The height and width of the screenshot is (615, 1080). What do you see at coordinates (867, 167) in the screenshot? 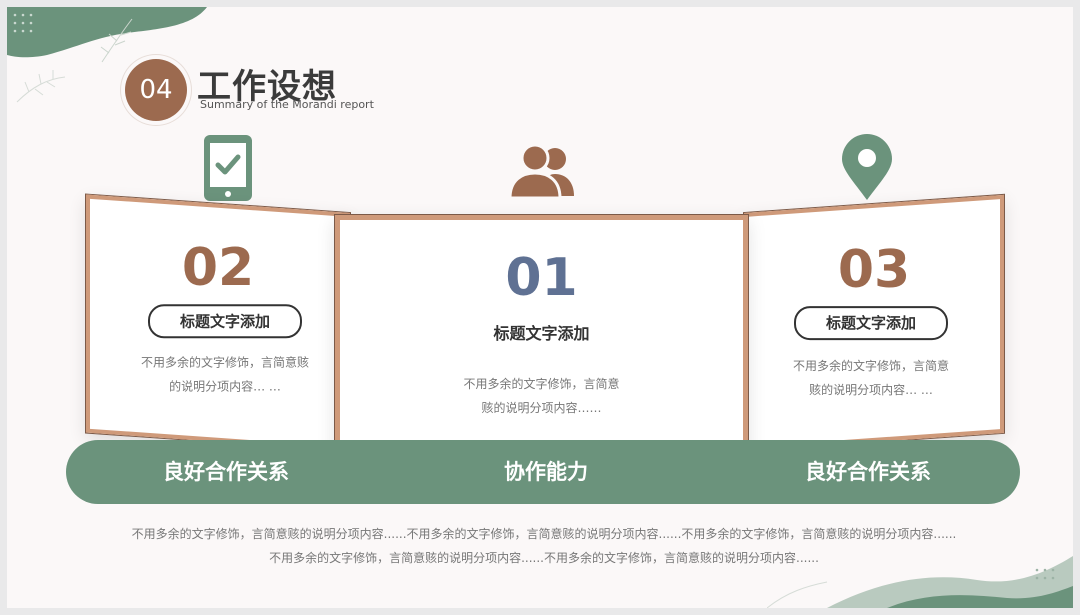
I see `location-pin-icon` at bounding box center [867, 167].